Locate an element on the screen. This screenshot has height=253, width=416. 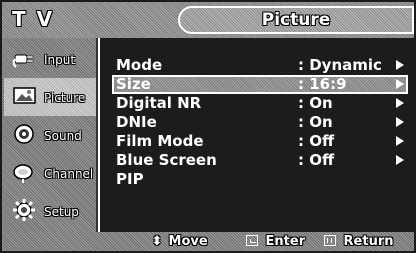
menu-row-label: Film Mode is located at coordinates (160, 141).